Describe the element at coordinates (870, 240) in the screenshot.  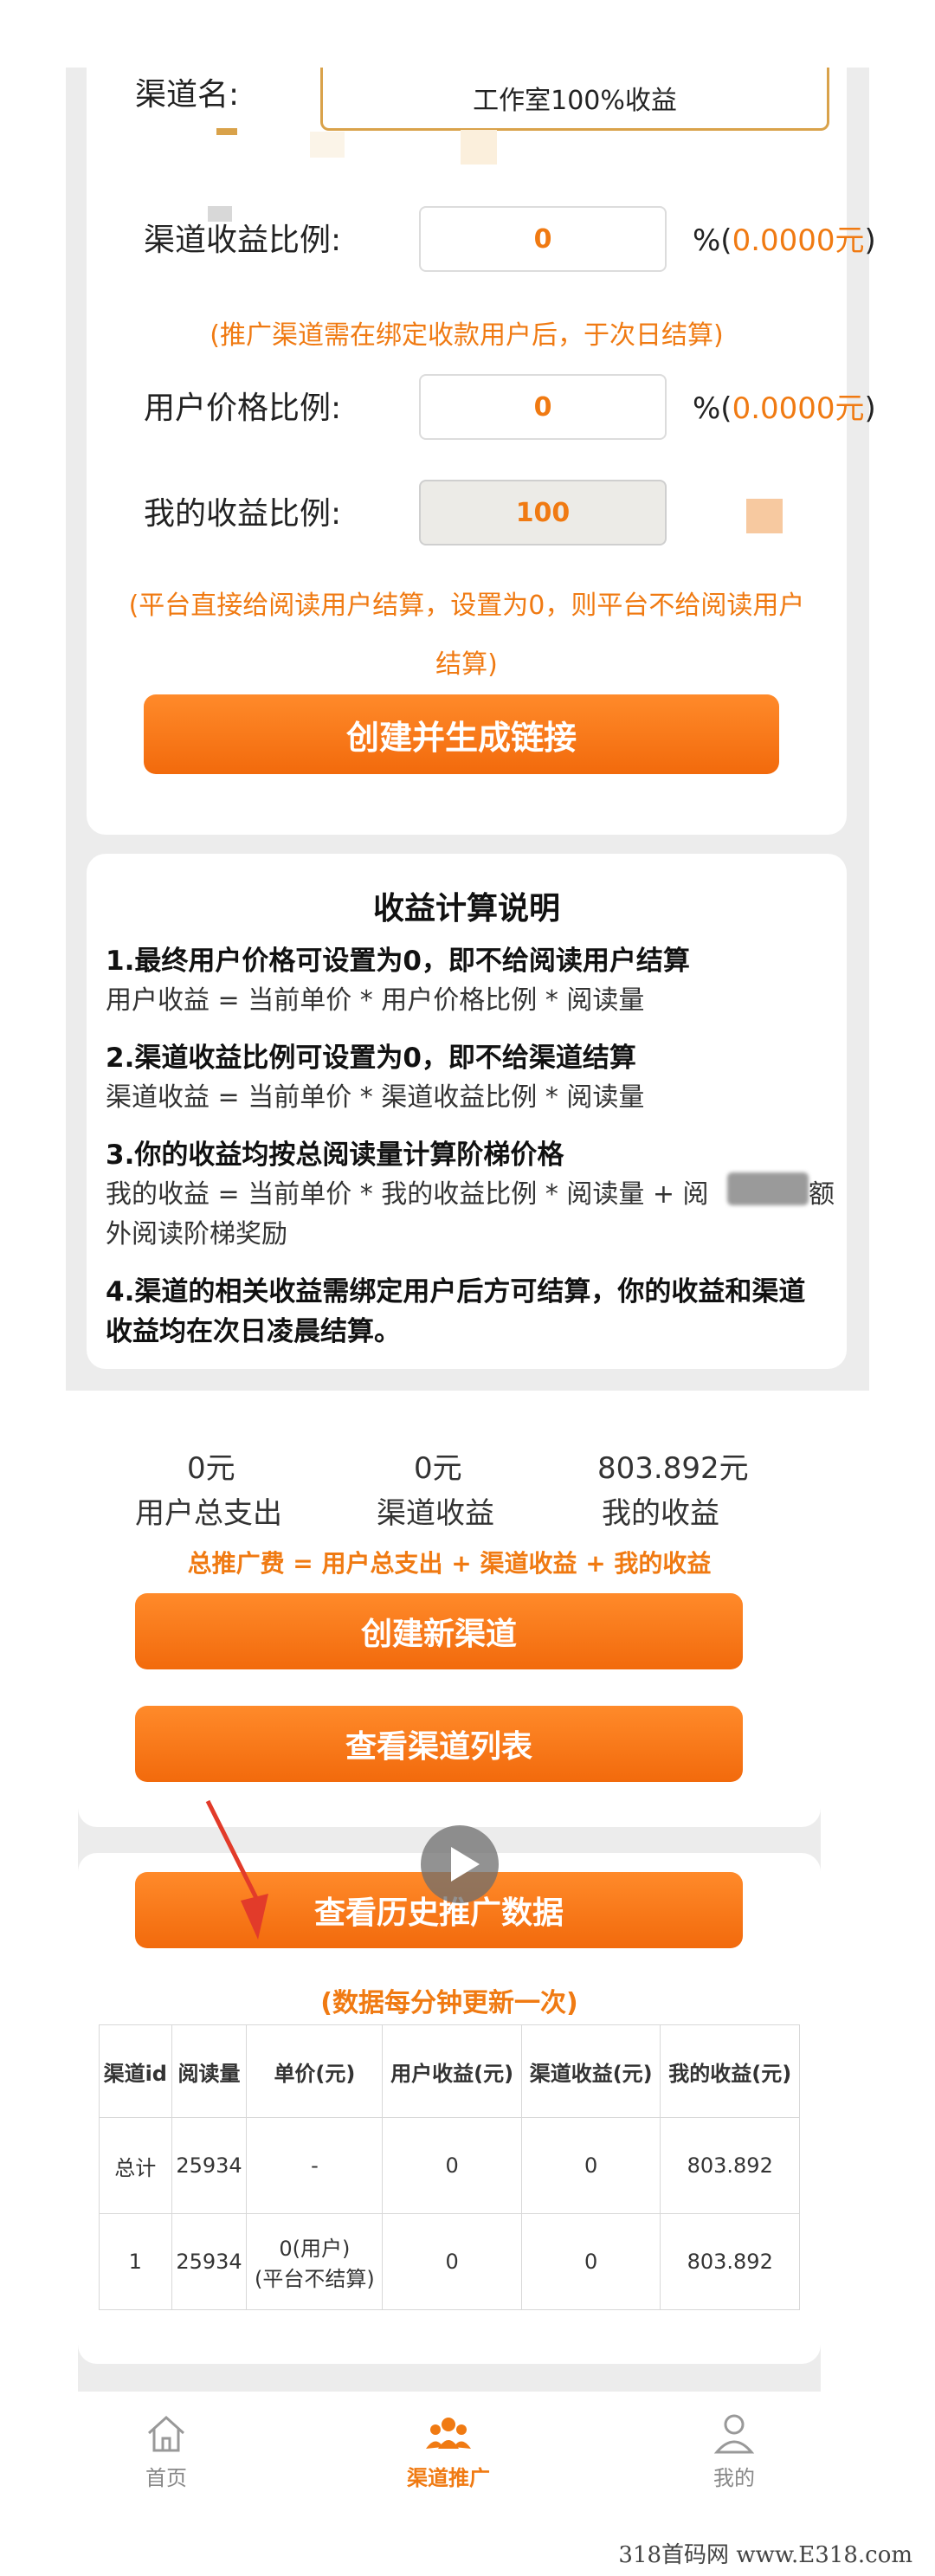
I see `channel-paren: )` at that location.